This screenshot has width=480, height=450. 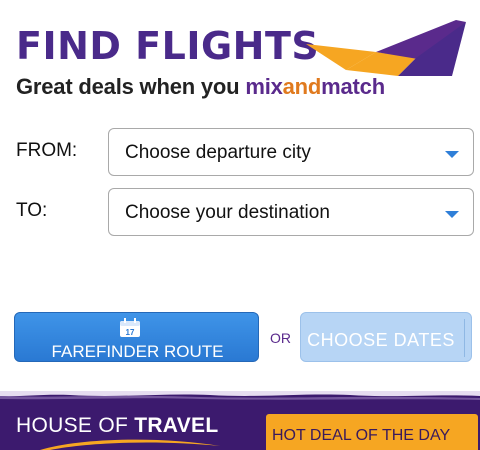 What do you see at coordinates (386, 48) in the screenshot?
I see `plane-logo-icon` at bounding box center [386, 48].